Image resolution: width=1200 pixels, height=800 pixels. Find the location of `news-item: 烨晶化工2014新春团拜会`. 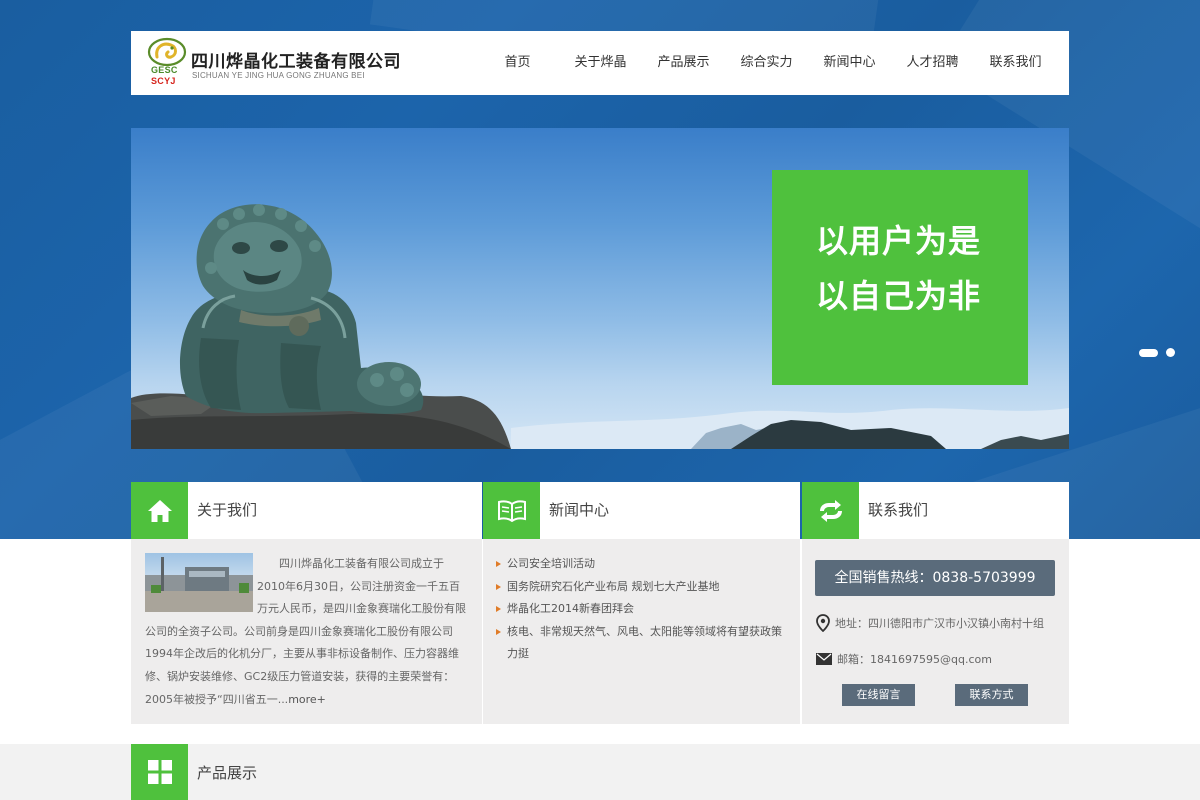

news-item: 烨晶化工2014新春团拜会 is located at coordinates (642, 609).